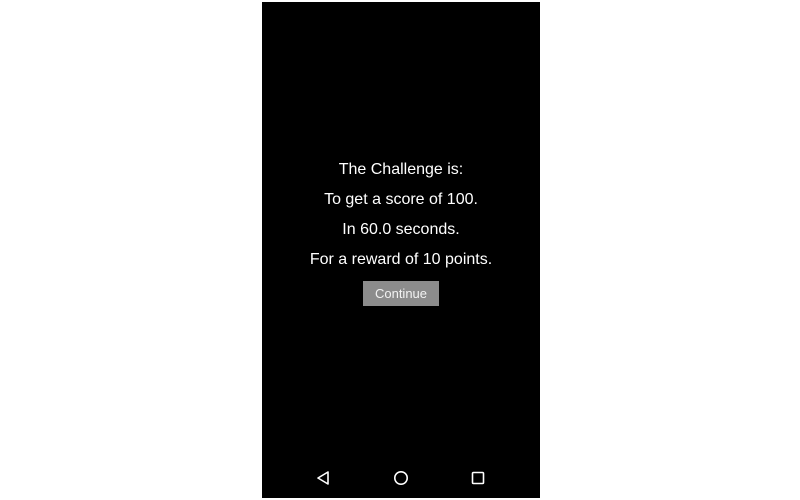  Describe the element at coordinates (401, 169) in the screenshot. I see `challenge-heading: The Challenge is:` at that location.